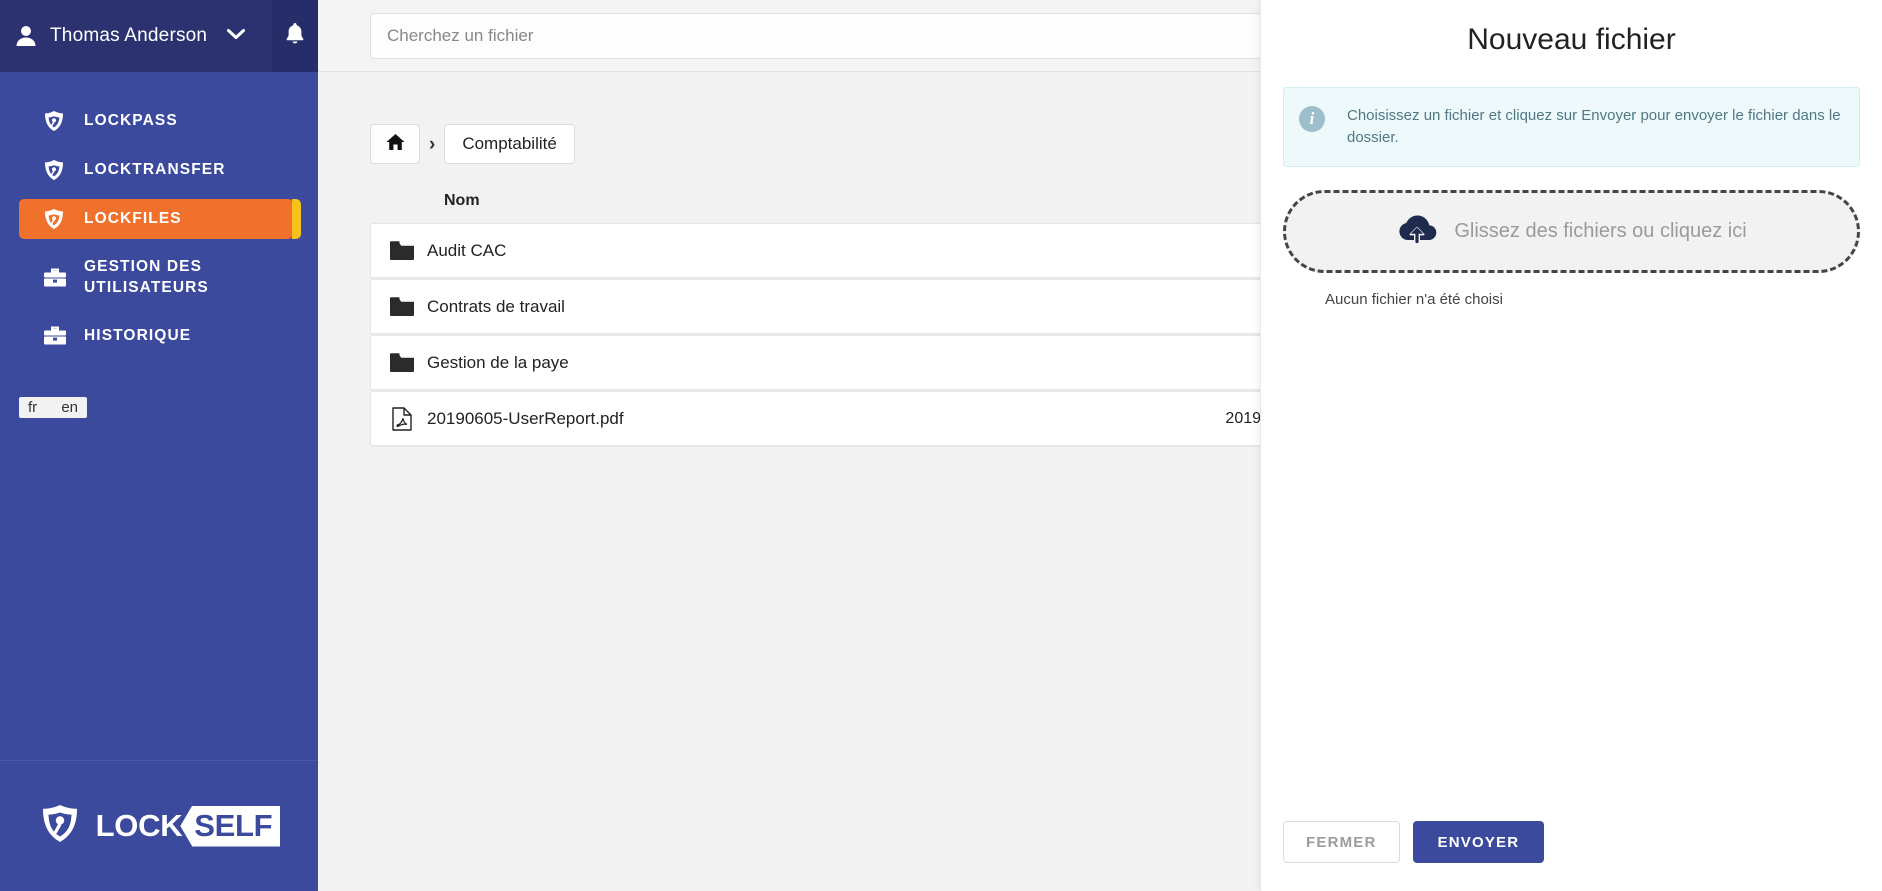 The height and width of the screenshot is (891, 1882). I want to click on brand-self-text: SELF, so click(230, 826).